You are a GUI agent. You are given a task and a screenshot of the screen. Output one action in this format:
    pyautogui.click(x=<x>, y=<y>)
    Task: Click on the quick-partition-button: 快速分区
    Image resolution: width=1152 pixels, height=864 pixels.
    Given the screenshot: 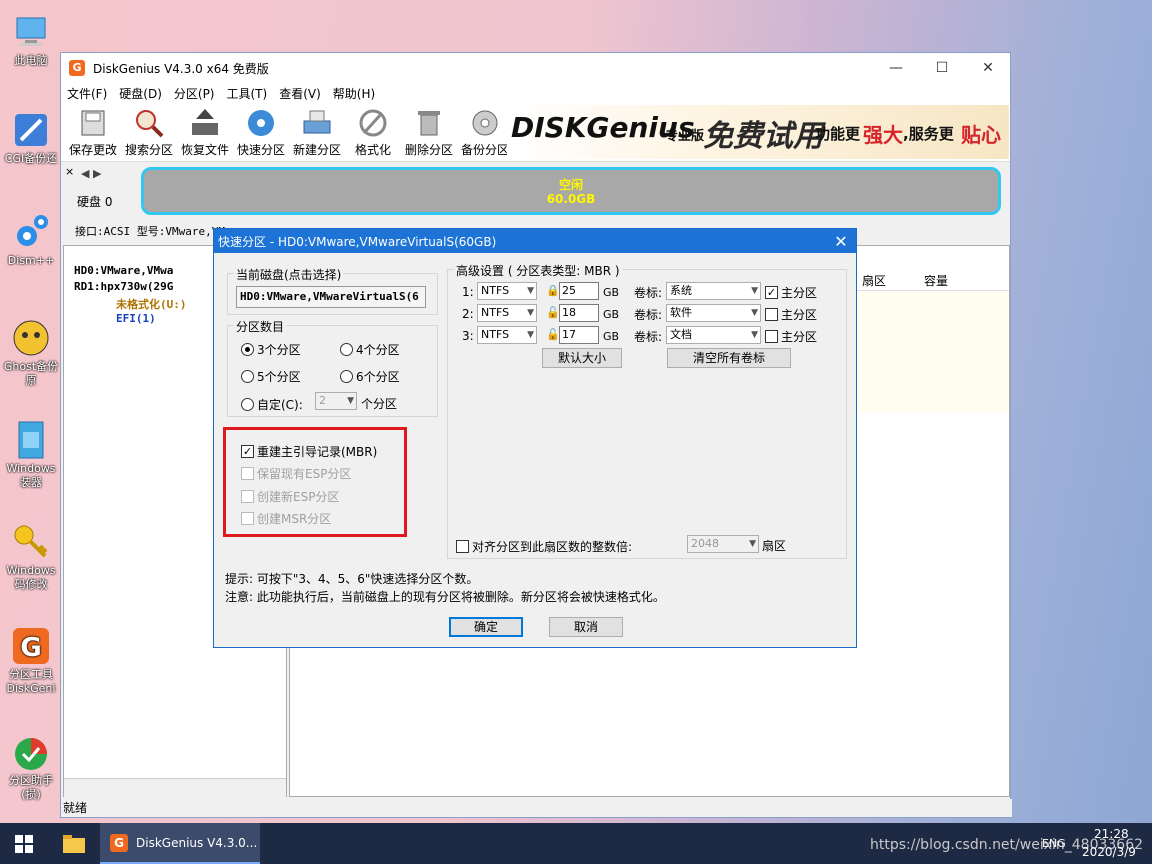 What is the action you would take?
    pyautogui.click(x=261, y=132)
    